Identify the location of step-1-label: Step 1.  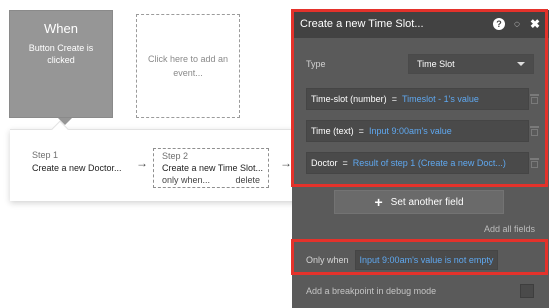
(45, 155).